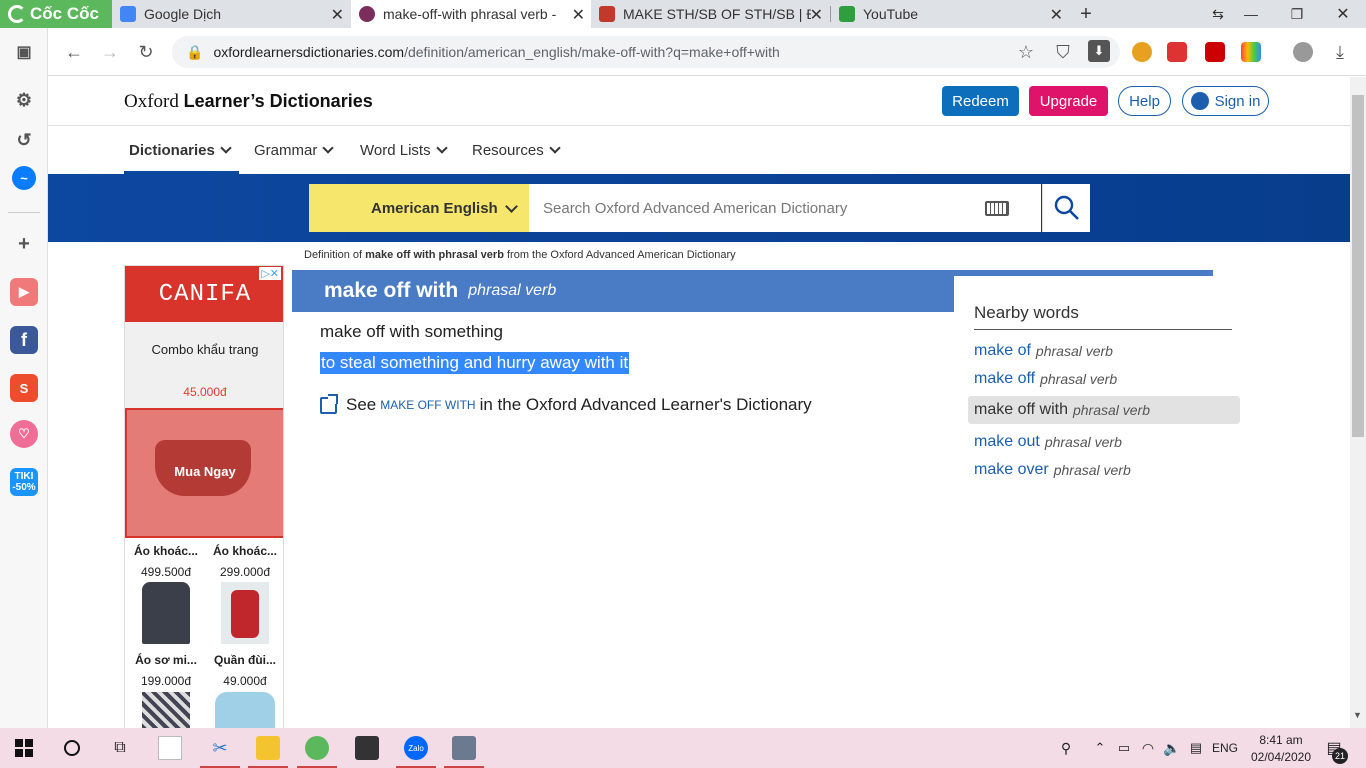 The width and height of the screenshot is (1366, 768). Describe the element at coordinates (1358, 266) in the screenshot. I see `scrollbar-thumb` at that location.